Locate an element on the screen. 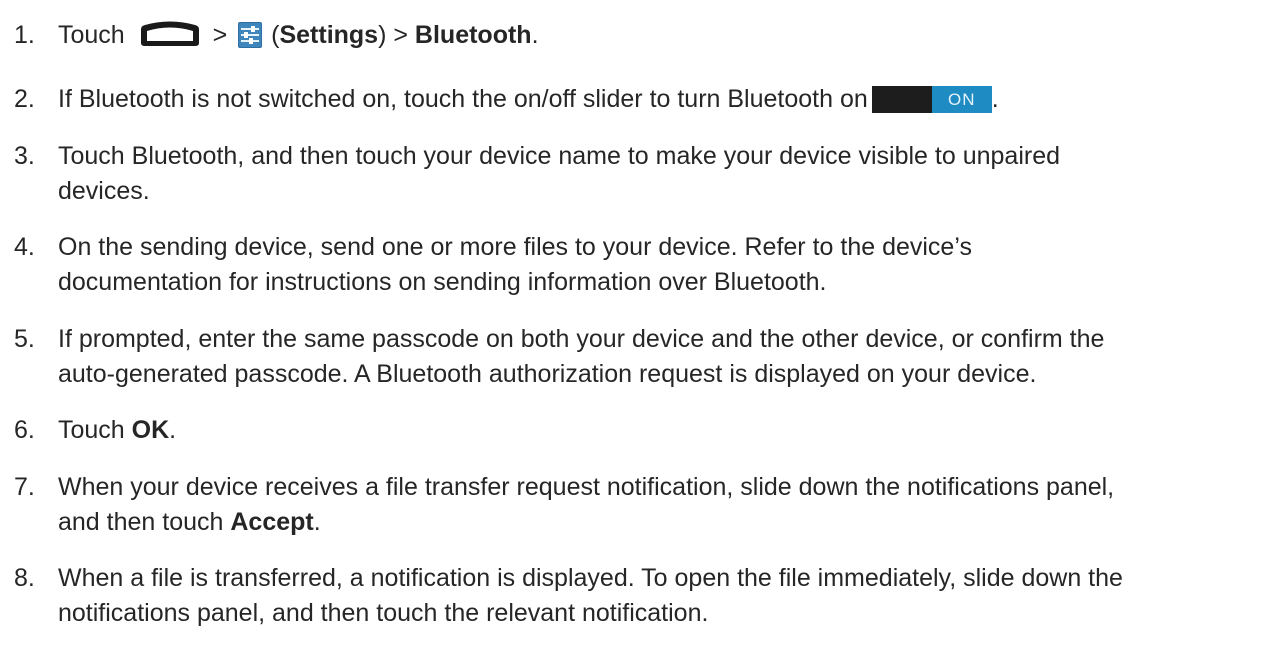  step-text-segment: and then touch is located at coordinates (141, 522).